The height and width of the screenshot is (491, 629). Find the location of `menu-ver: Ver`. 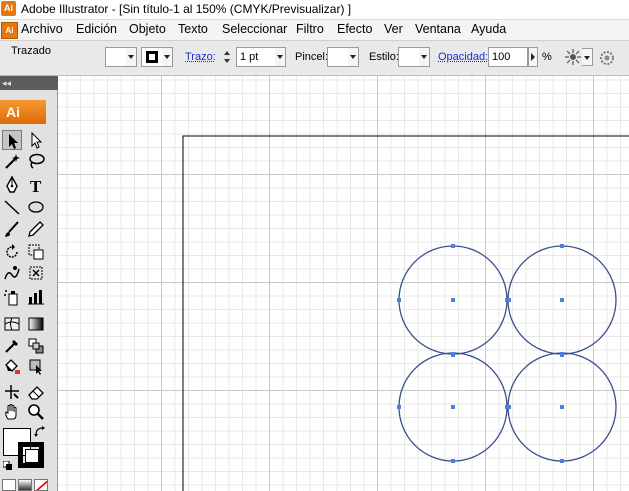

menu-ver: Ver is located at coordinates (393, 29).